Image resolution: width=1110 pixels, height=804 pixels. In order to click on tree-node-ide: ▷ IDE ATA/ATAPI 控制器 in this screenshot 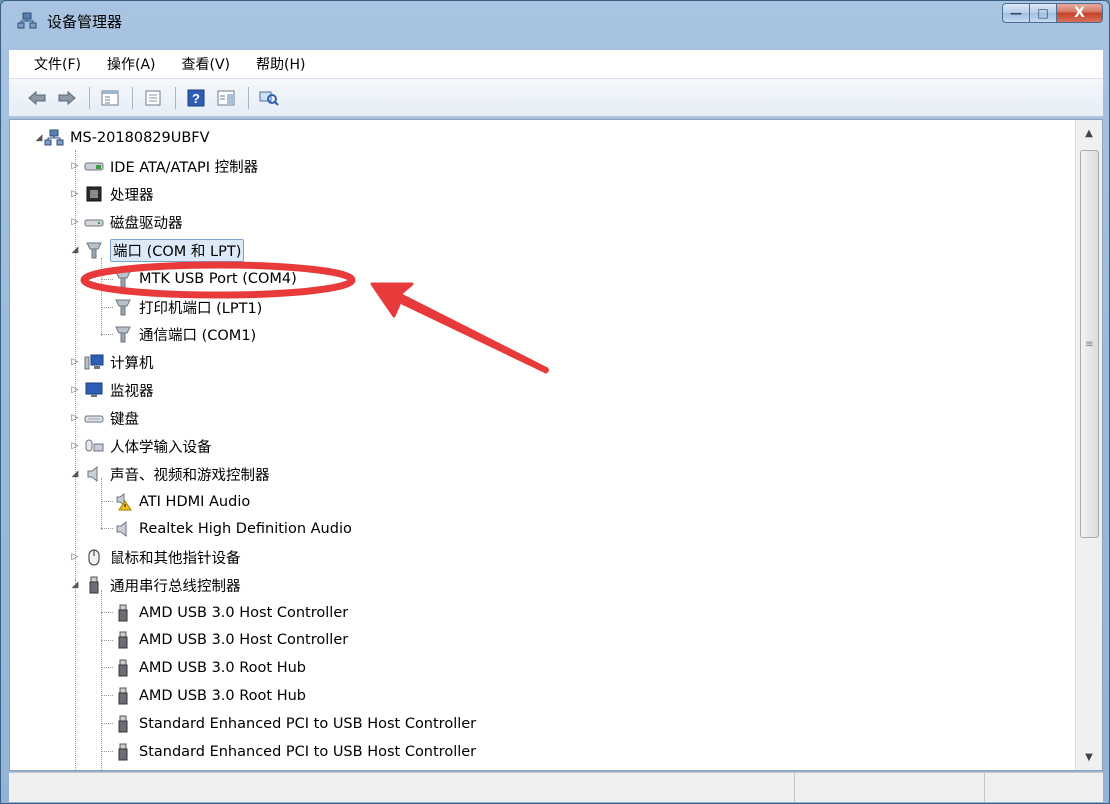, I will do `click(164, 166)`.